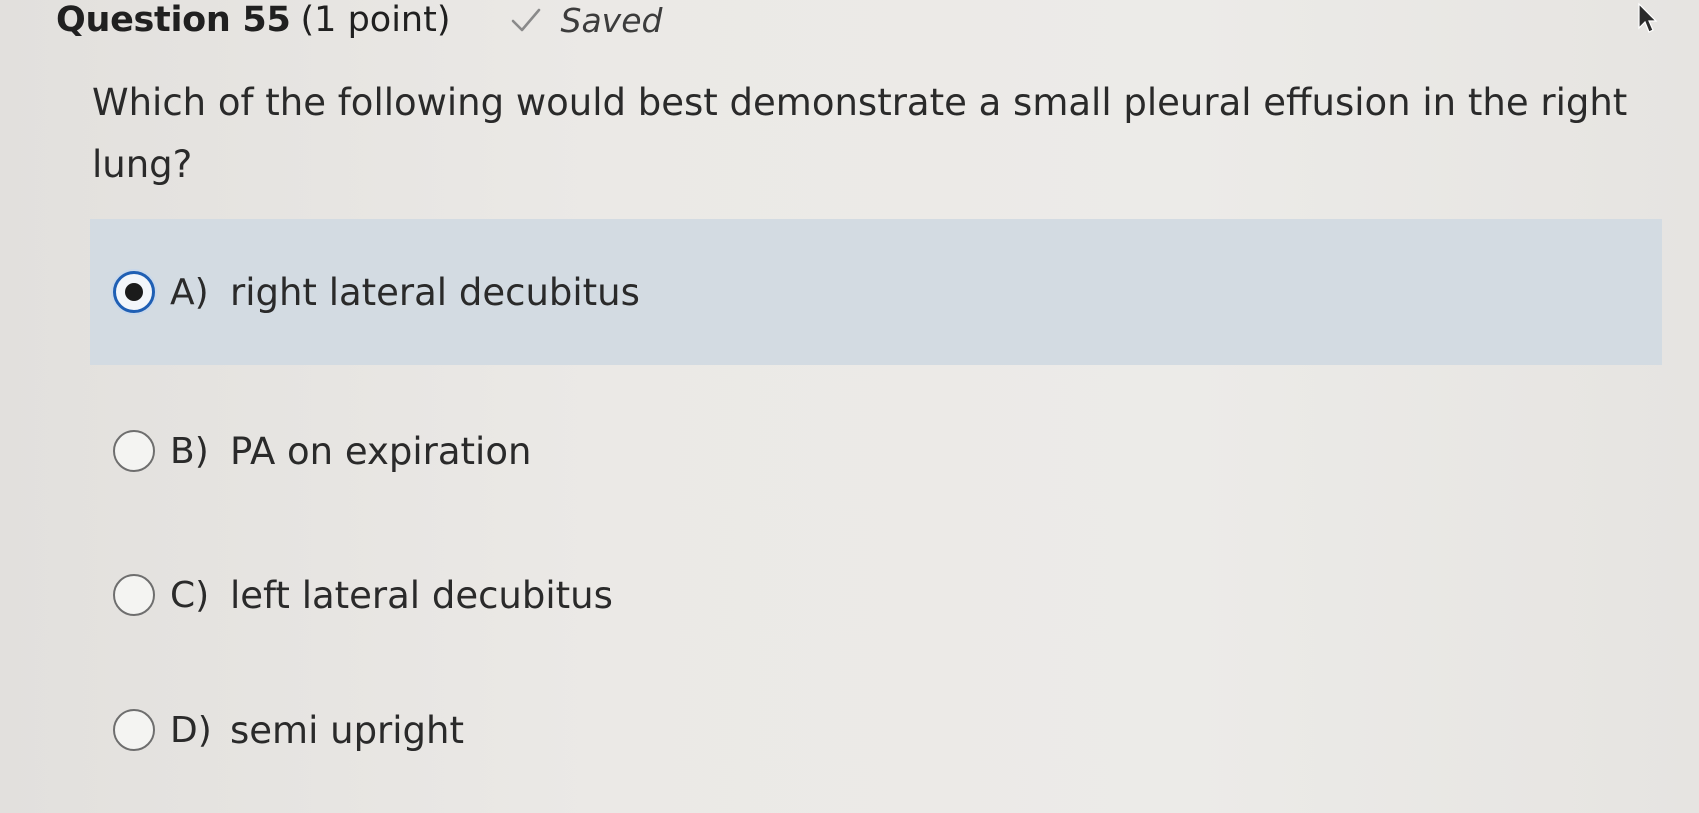 The width and height of the screenshot is (1699, 813). Describe the element at coordinates (189, 292) in the screenshot. I see `option-letter: A)` at that location.